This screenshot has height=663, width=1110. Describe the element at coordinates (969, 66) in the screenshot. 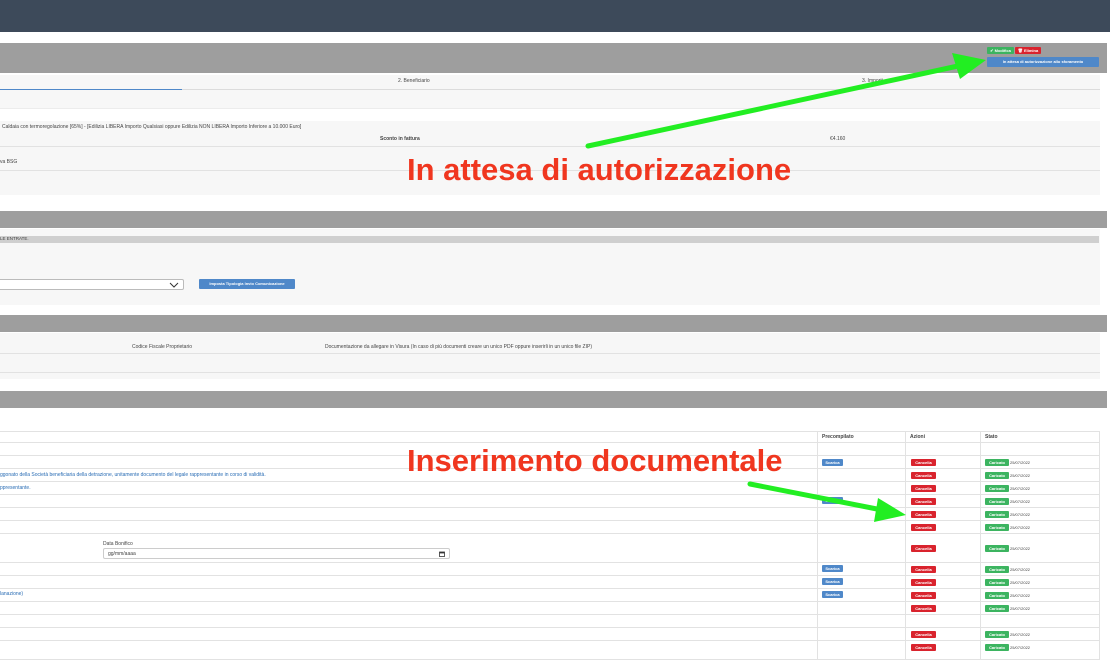

I see `arrow-1-head` at that location.